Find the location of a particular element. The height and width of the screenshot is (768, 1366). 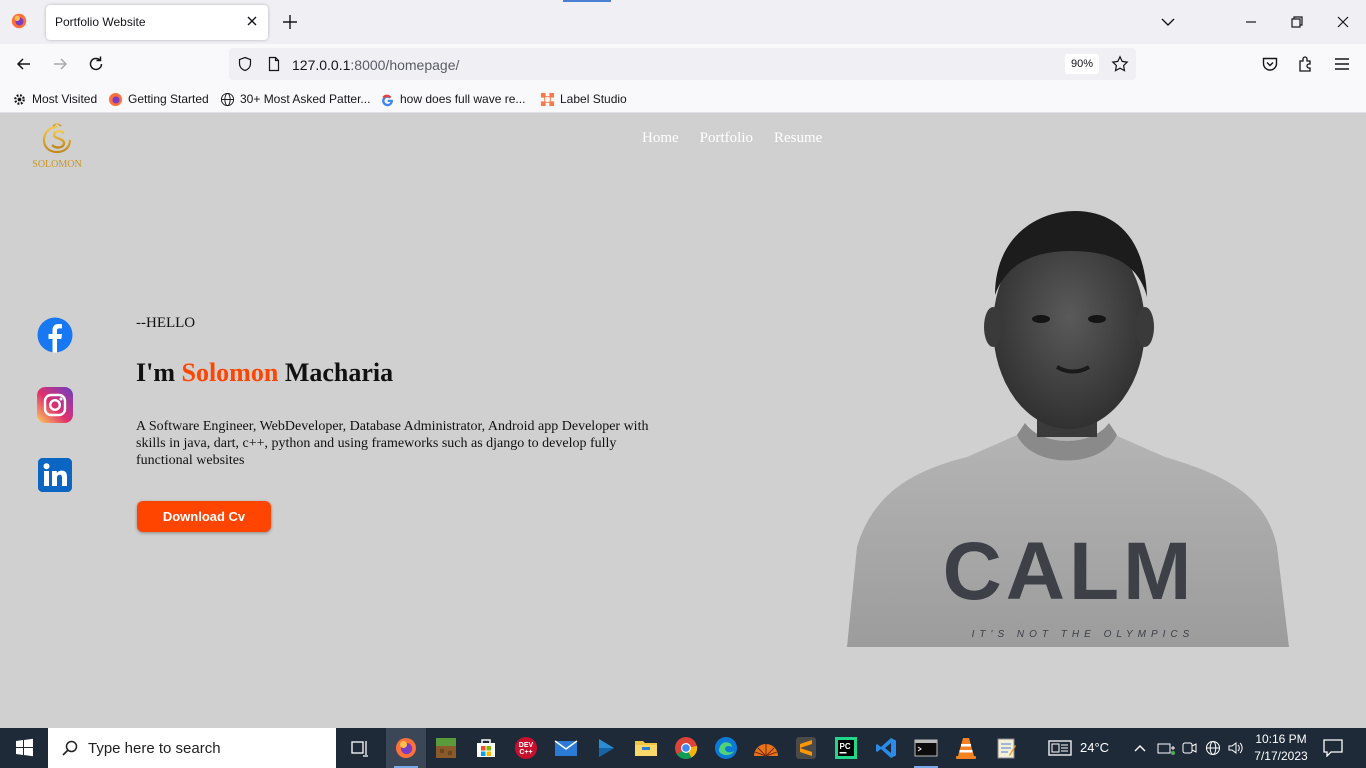

site-nav: Home Portfolio Resume is located at coordinates (732, 138).